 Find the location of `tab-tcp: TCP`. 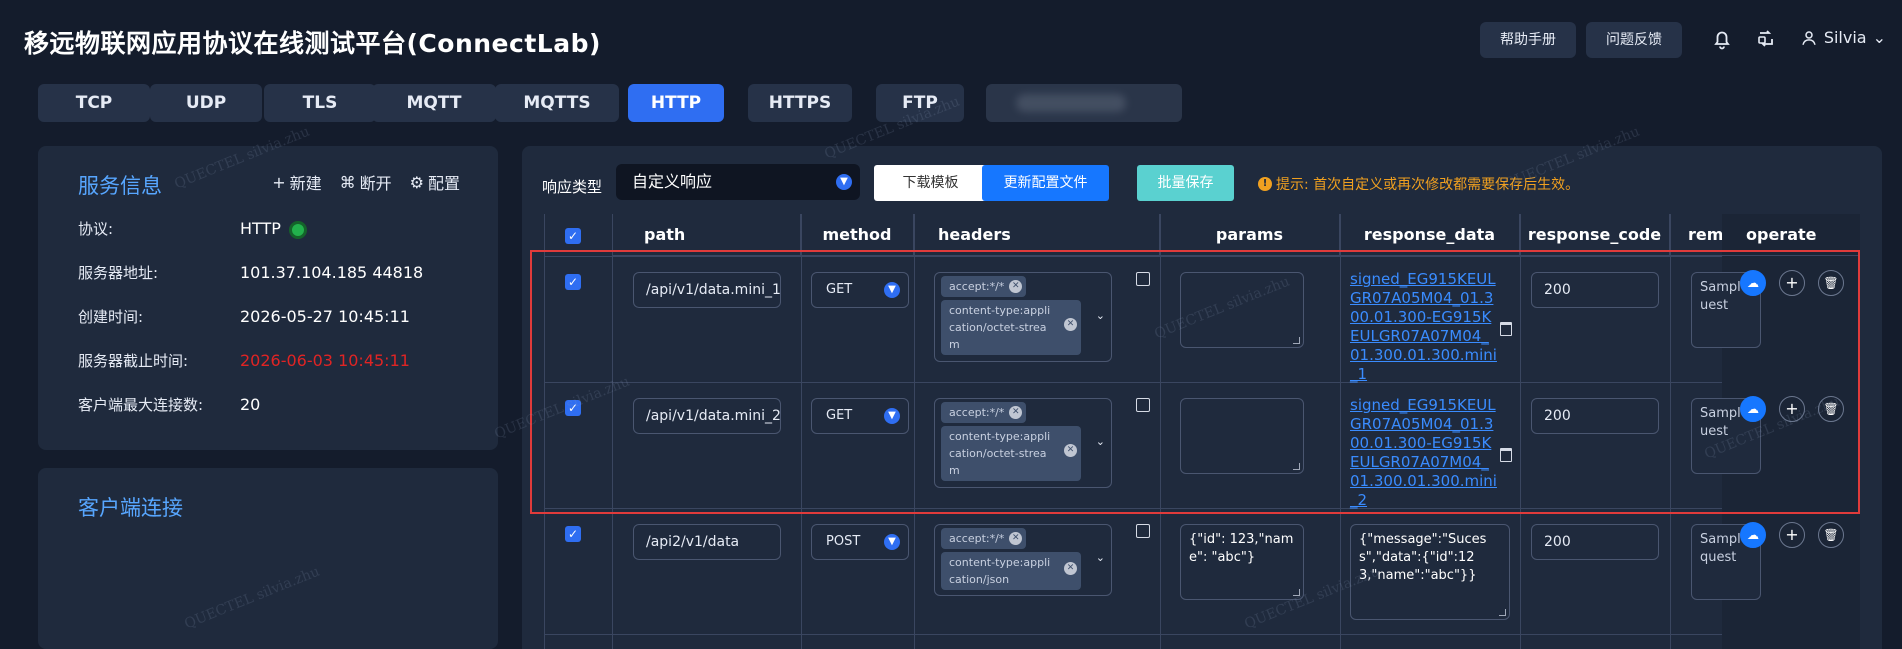

tab-tcp: TCP is located at coordinates (94, 103).